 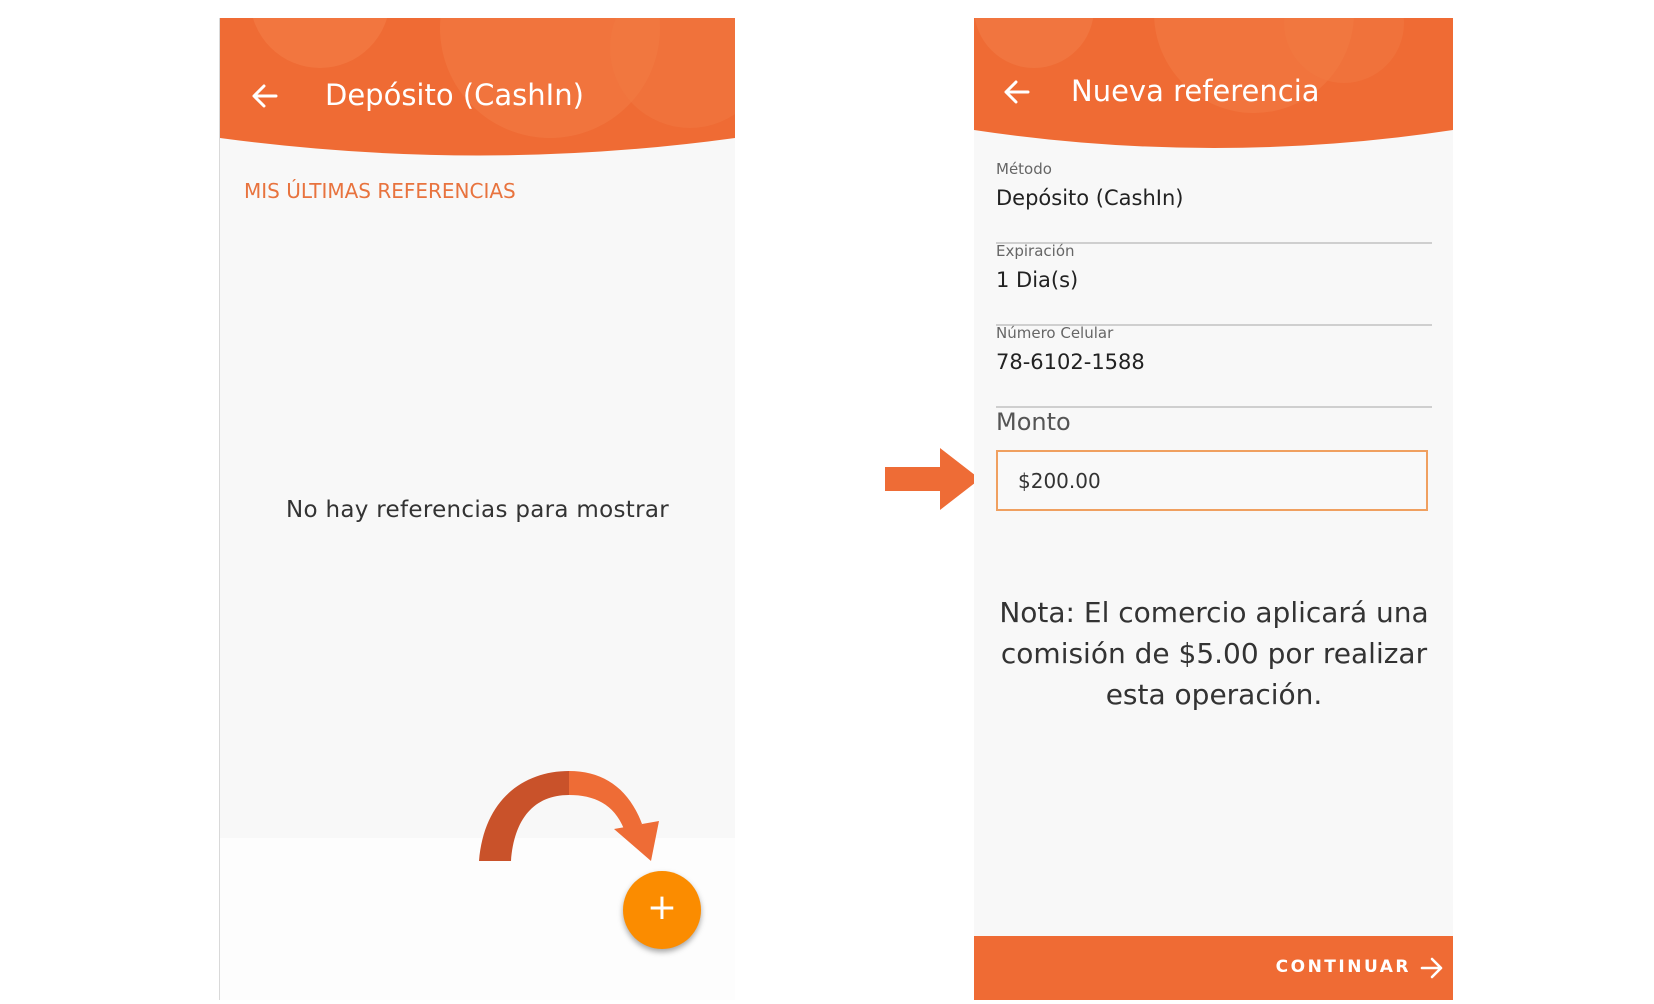 I want to click on app-header: Nueva referencia, so click(x=1213, y=98).